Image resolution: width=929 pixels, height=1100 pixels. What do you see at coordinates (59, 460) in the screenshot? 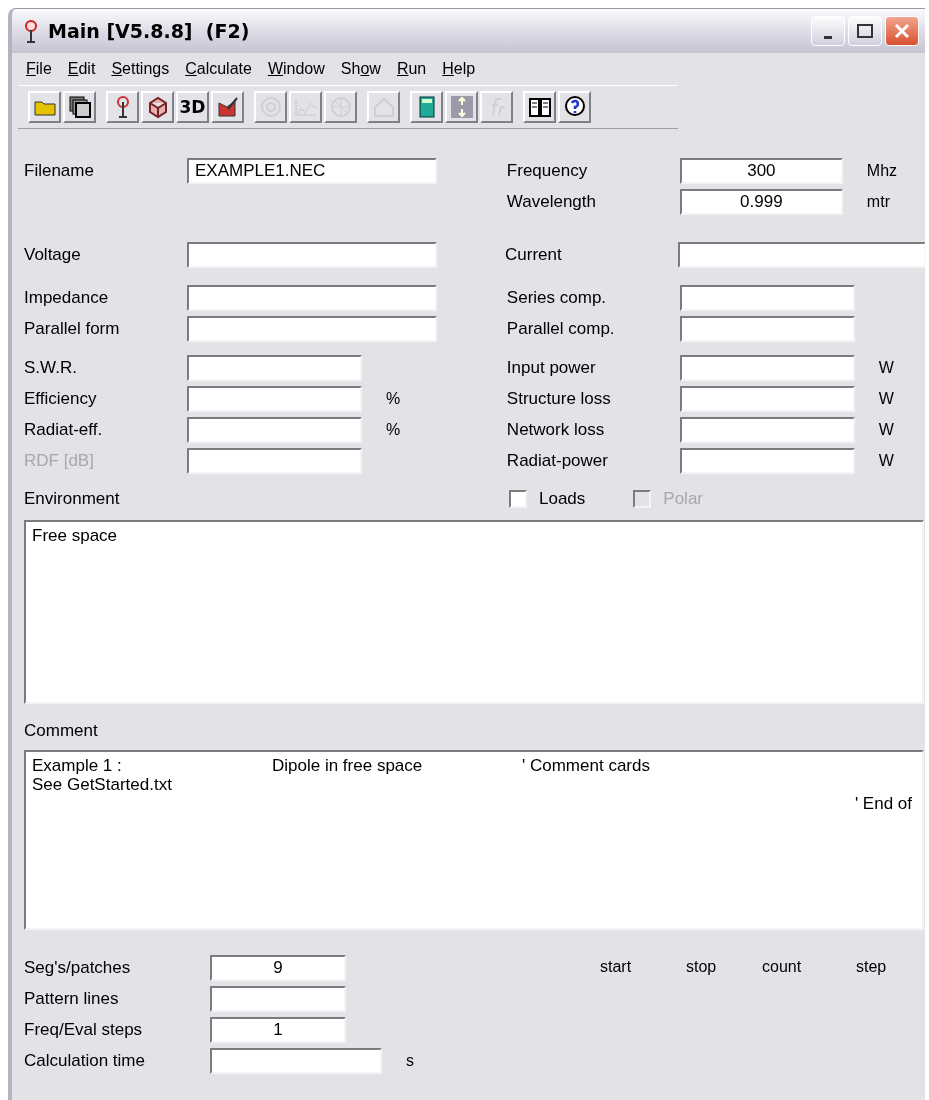
I see `field-label: RDF [dB]` at bounding box center [59, 460].